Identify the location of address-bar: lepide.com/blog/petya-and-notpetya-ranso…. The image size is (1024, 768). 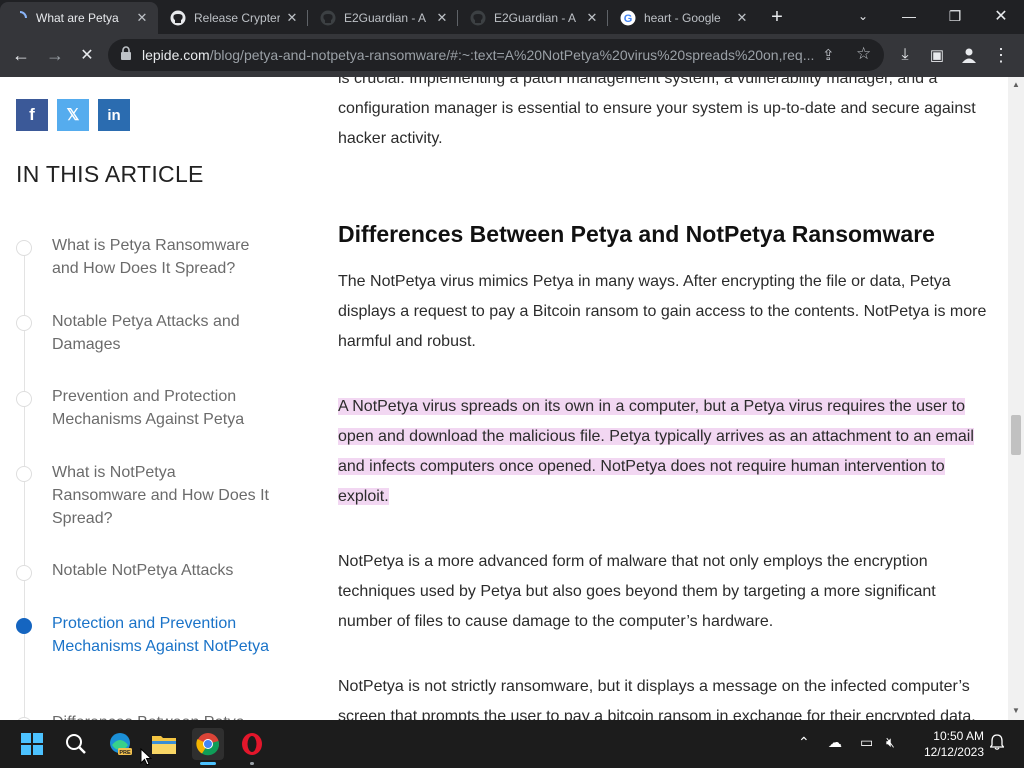
(496, 55).